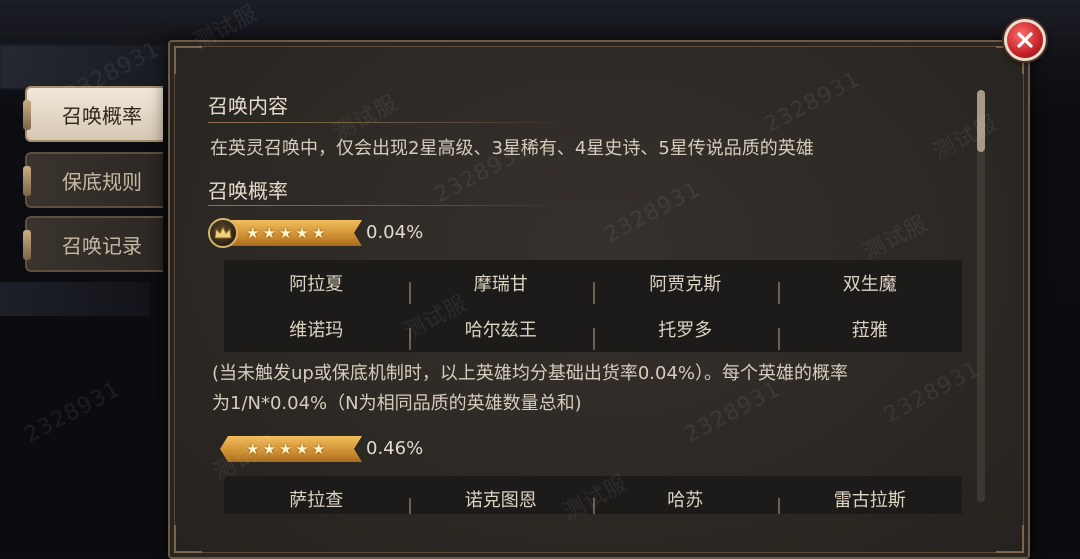 The width and height of the screenshot is (1080, 559). Describe the element at coordinates (501, 287) in the screenshot. I see `hero-name: 摩瑞甘` at that location.